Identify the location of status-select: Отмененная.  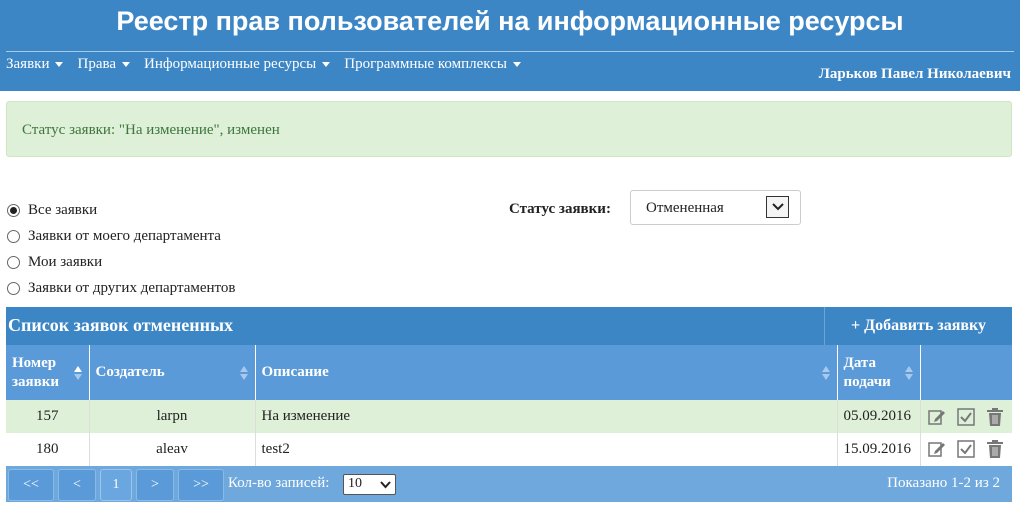
(715, 207).